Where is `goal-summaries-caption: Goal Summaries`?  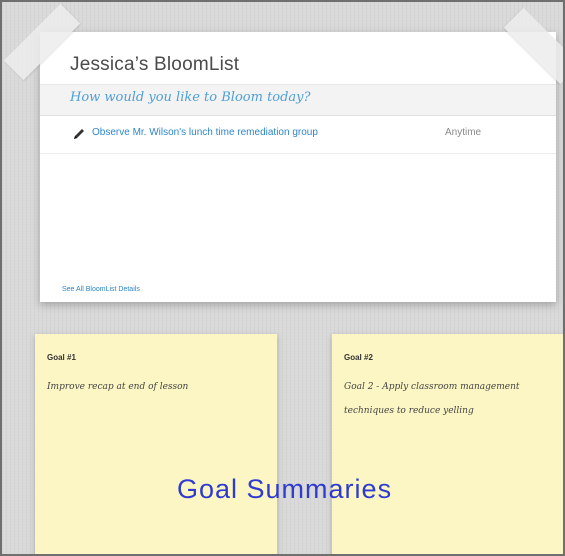
goal-summaries-caption: Goal Summaries is located at coordinates (285, 489).